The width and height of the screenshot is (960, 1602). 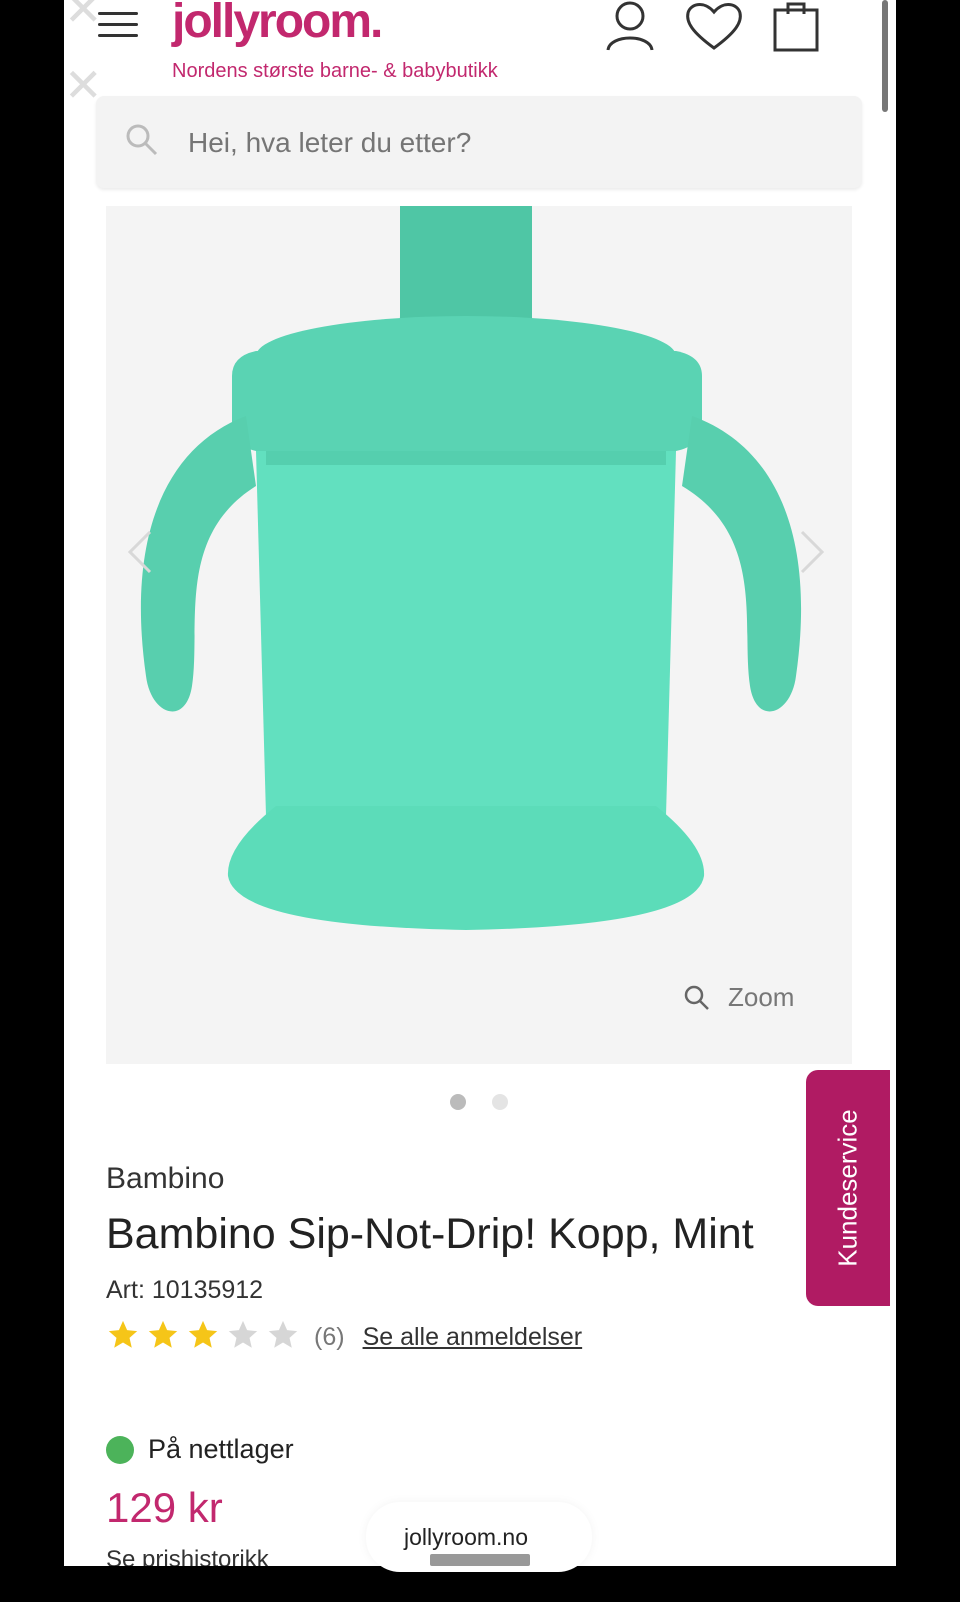 What do you see at coordinates (761, 997) in the screenshot?
I see `zoom-label: Zoom` at bounding box center [761, 997].